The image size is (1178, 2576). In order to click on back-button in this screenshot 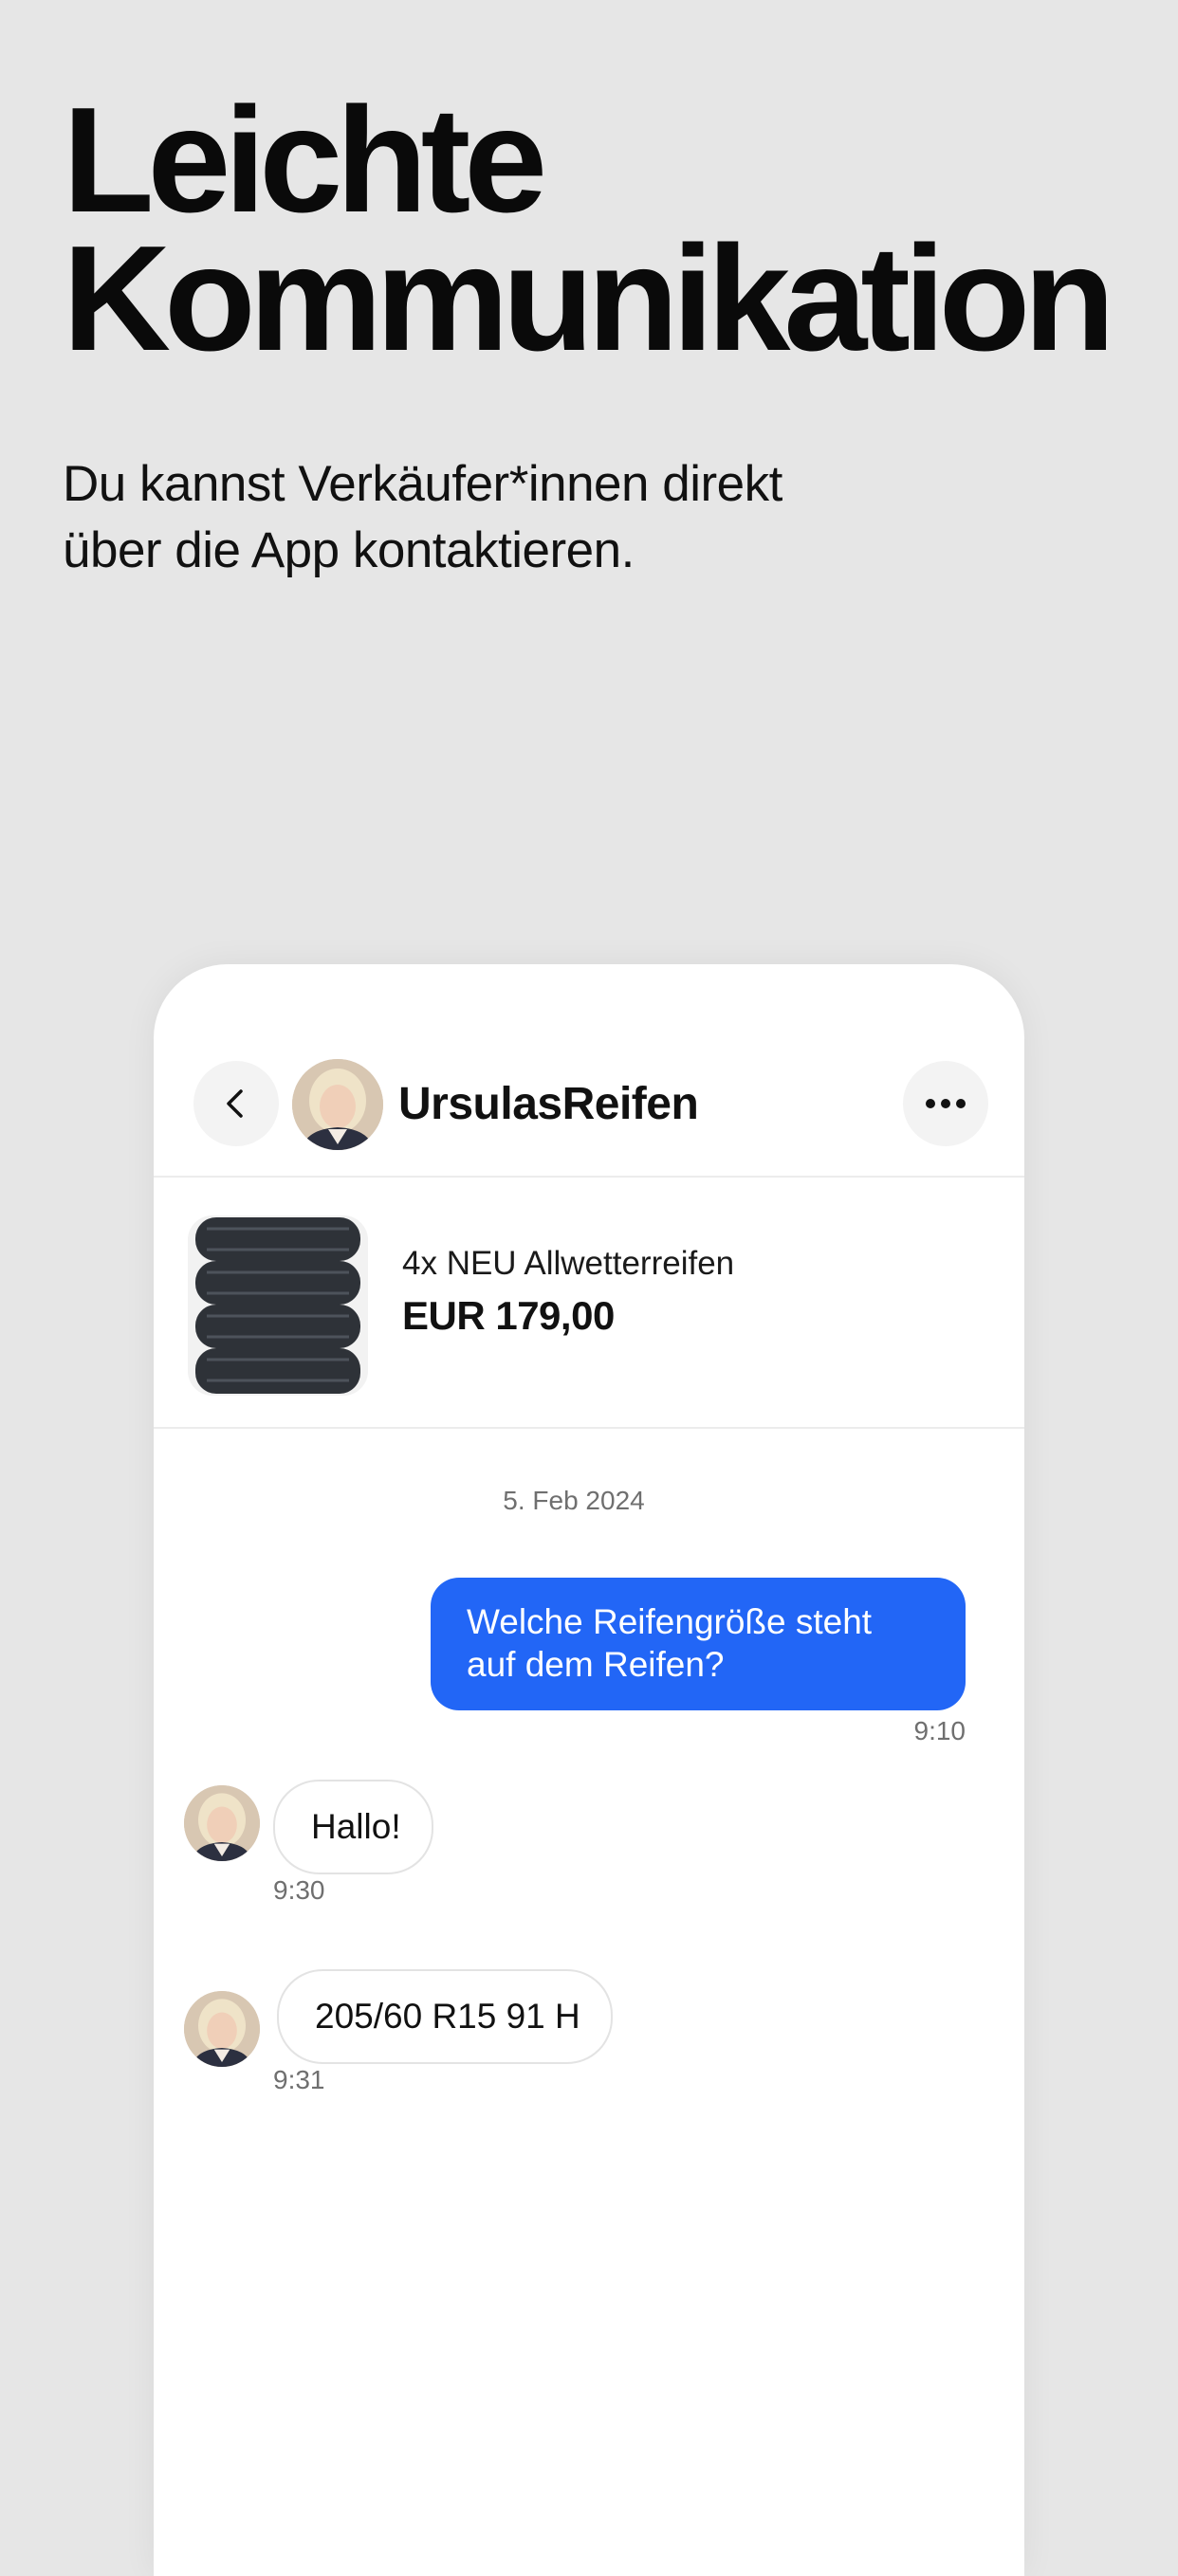, I will do `click(236, 1103)`.